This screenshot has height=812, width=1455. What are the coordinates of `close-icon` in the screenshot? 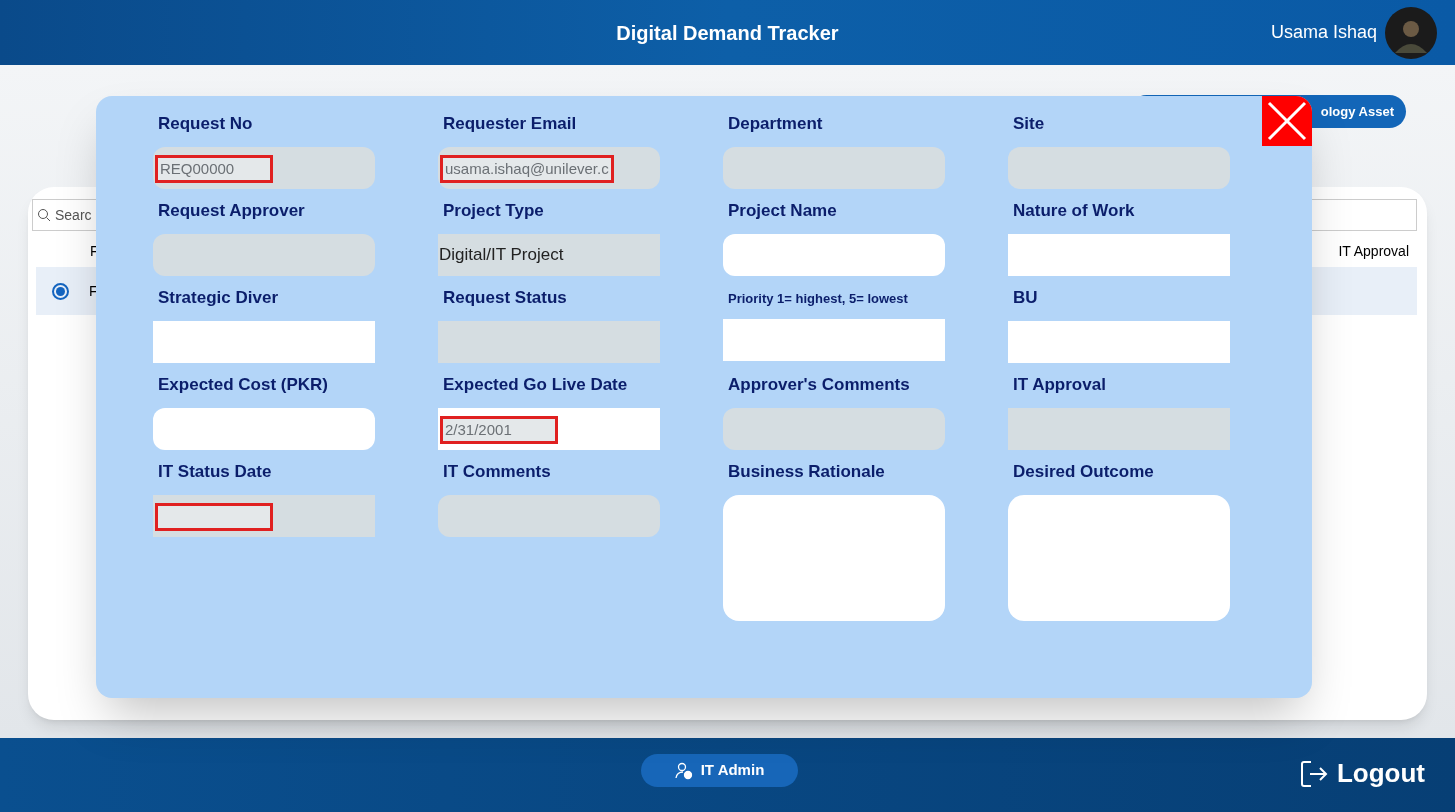 It's located at (1287, 121).